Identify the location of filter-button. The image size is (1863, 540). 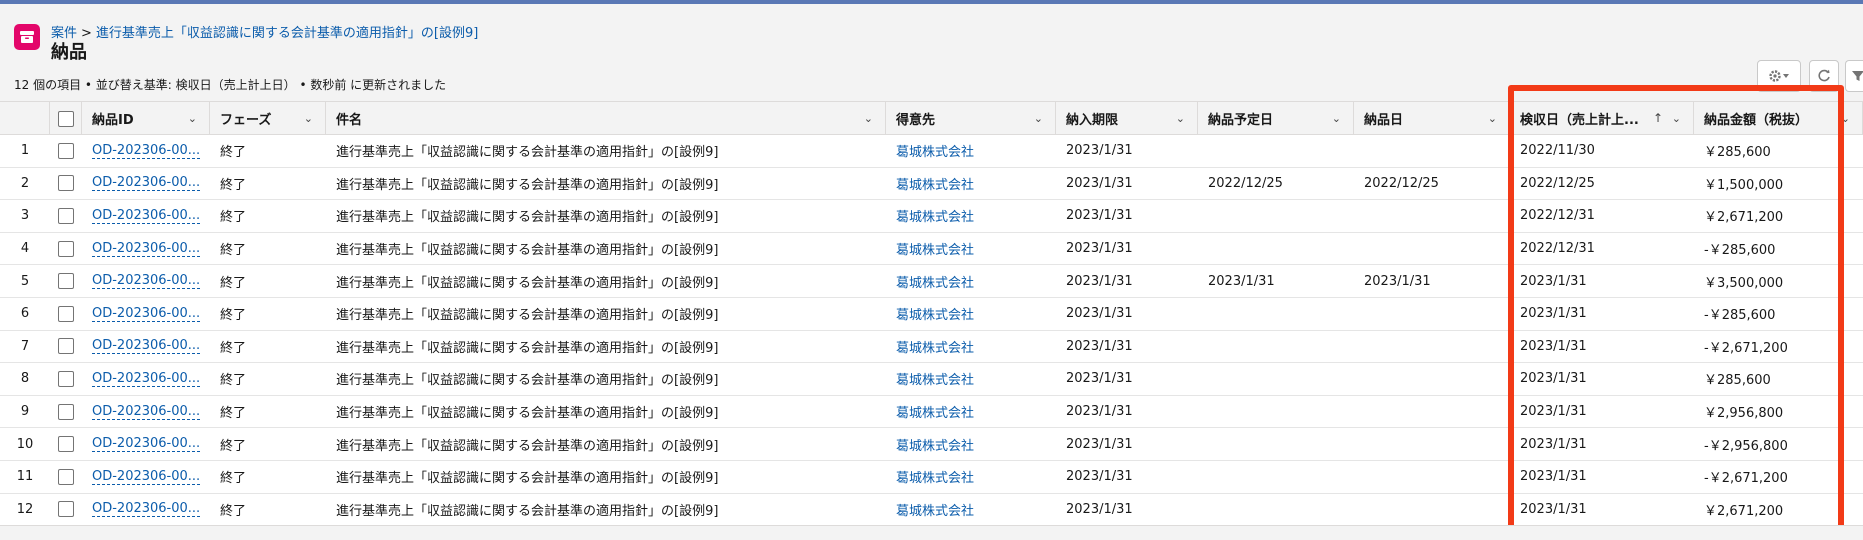
(1854, 76).